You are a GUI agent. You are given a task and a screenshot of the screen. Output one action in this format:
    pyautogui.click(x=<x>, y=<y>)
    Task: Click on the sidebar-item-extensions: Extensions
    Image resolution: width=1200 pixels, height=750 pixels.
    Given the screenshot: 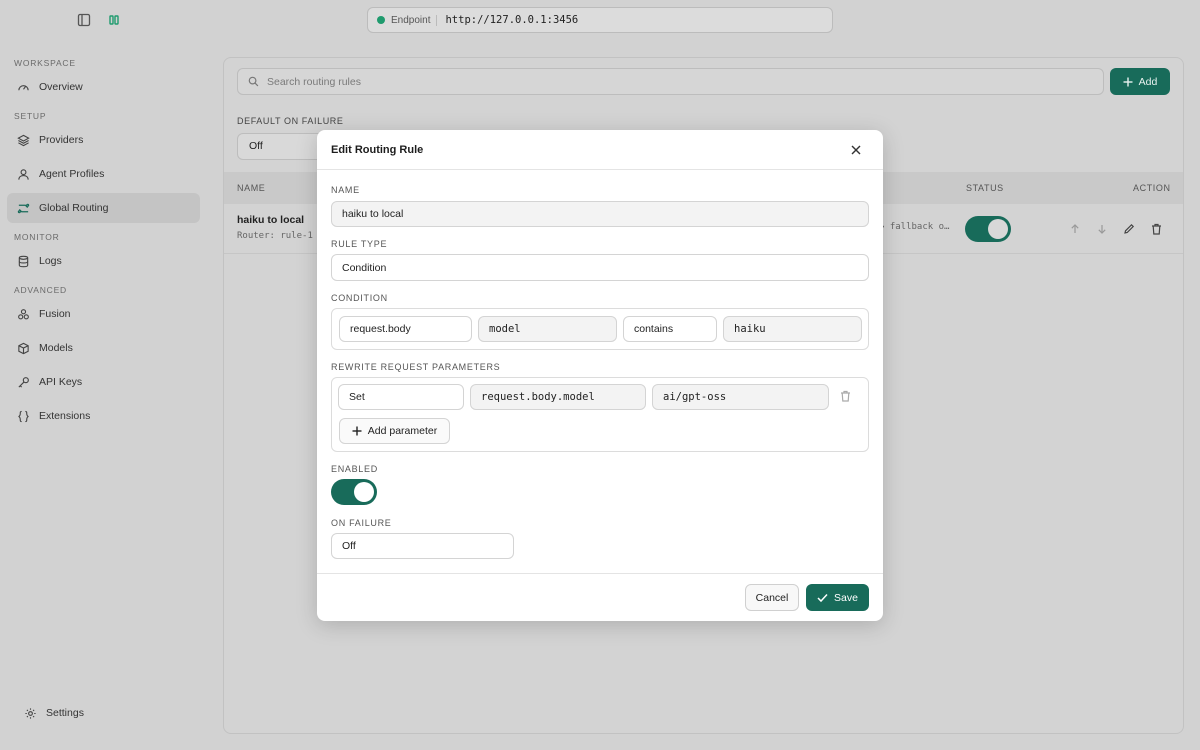 What is the action you would take?
    pyautogui.click(x=103, y=416)
    